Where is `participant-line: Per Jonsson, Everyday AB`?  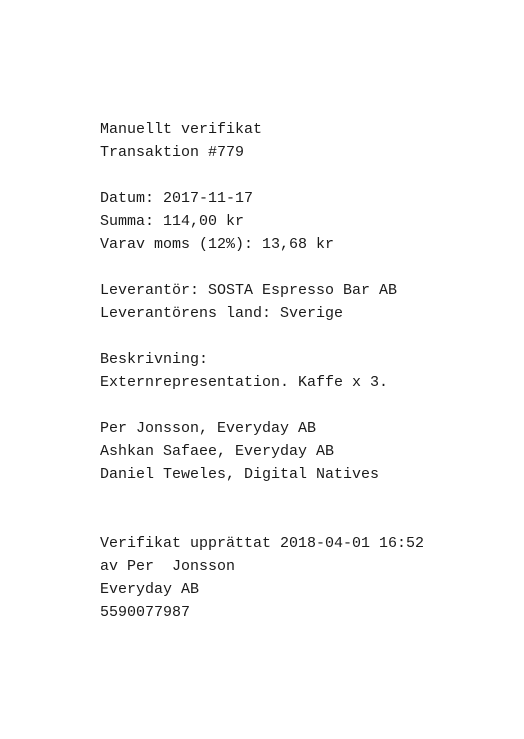 participant-line: Per Jonsson, Everyday AB is located at coordinates (208, 428).